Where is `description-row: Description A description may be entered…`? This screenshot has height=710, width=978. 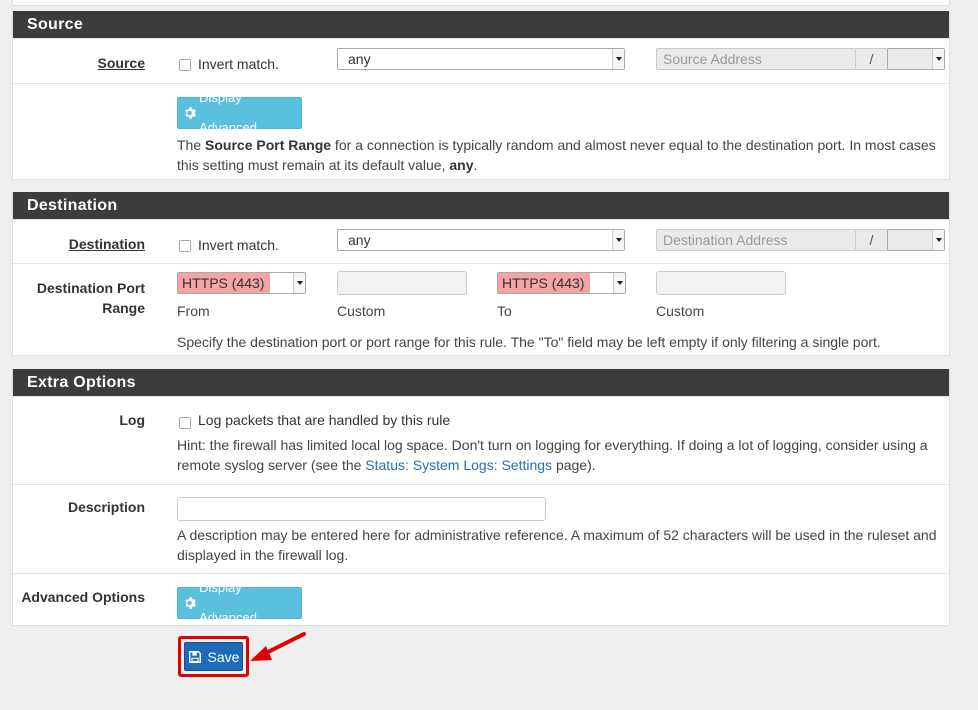
description-row: Description A description may be entered… is located at coordinates (481, 528).